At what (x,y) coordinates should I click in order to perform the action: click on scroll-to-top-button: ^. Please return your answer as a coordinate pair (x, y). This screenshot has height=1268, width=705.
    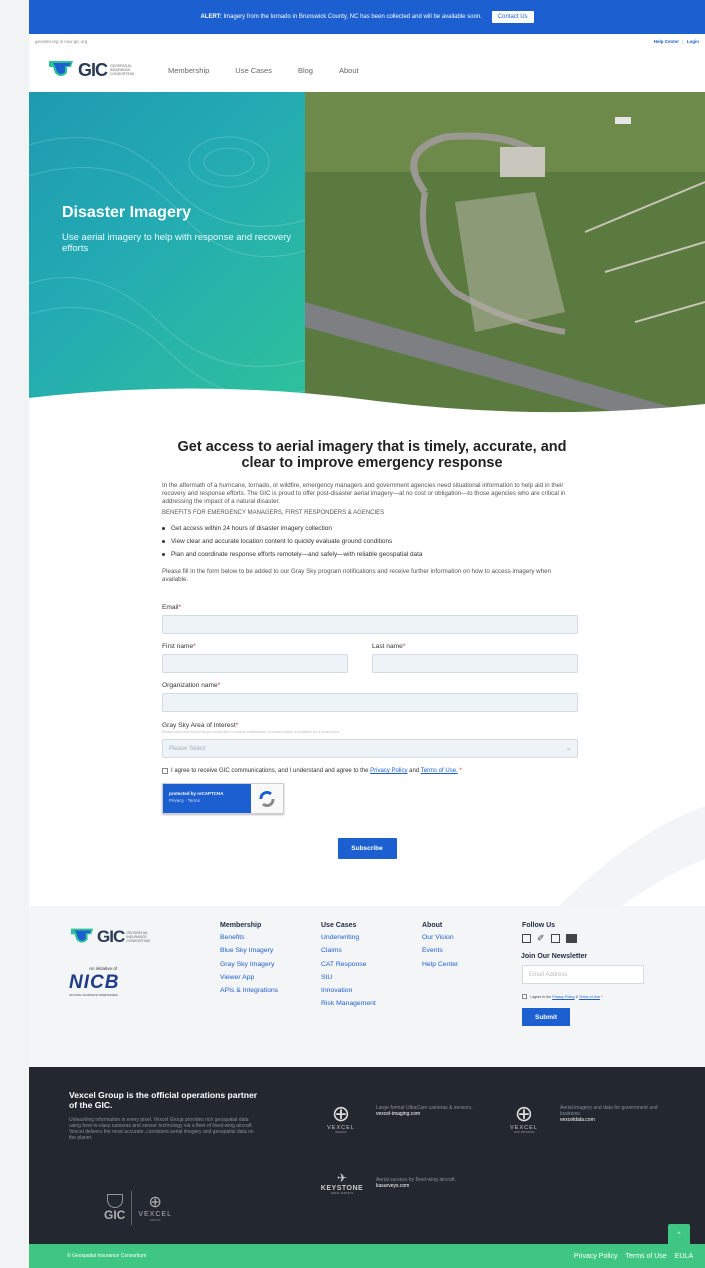
    Looking at the image, I should click on (679, 1235).